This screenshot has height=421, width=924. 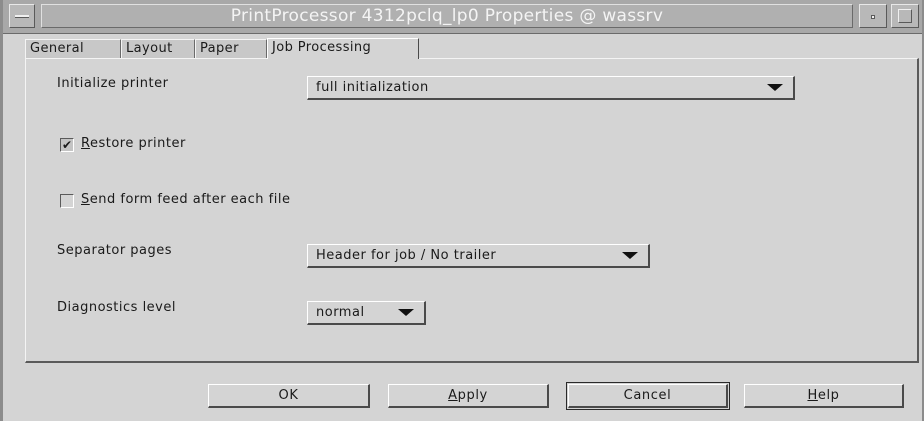 I want to click on help-button: Help, so click(x=824, y=396).